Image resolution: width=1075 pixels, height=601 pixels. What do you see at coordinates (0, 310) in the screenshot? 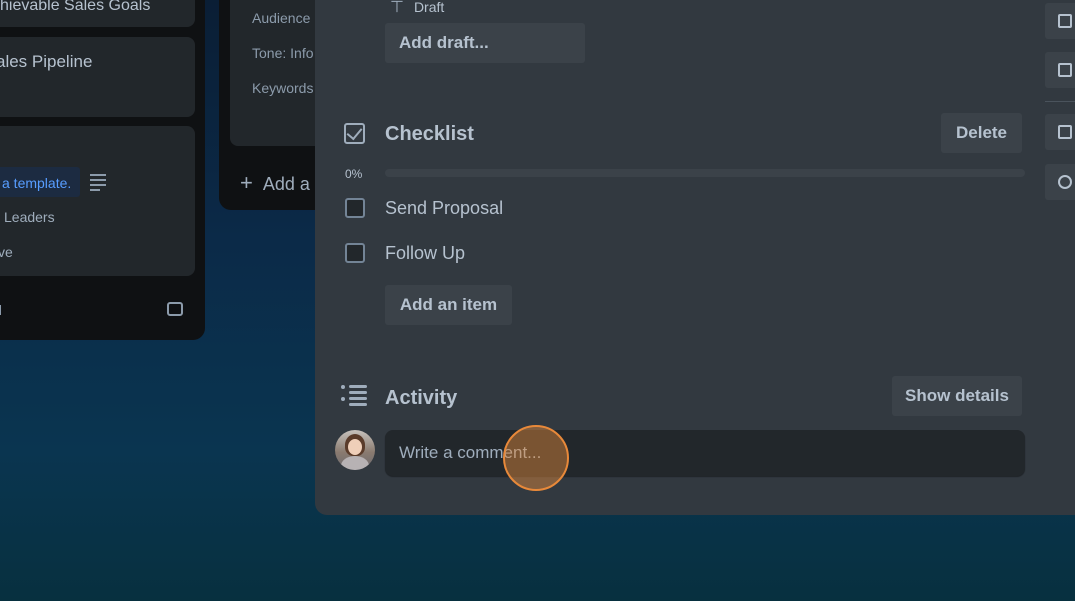
I see `list-footer-mark` at bounding box center [0, 310].